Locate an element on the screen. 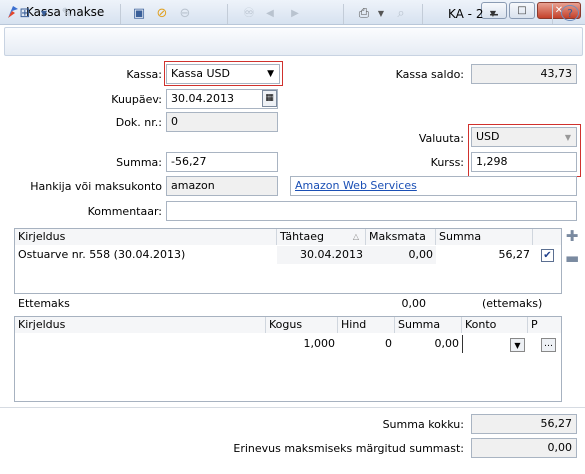 The image size is (585, 474). dok-field: 0 is located at coordinates (222, 122).